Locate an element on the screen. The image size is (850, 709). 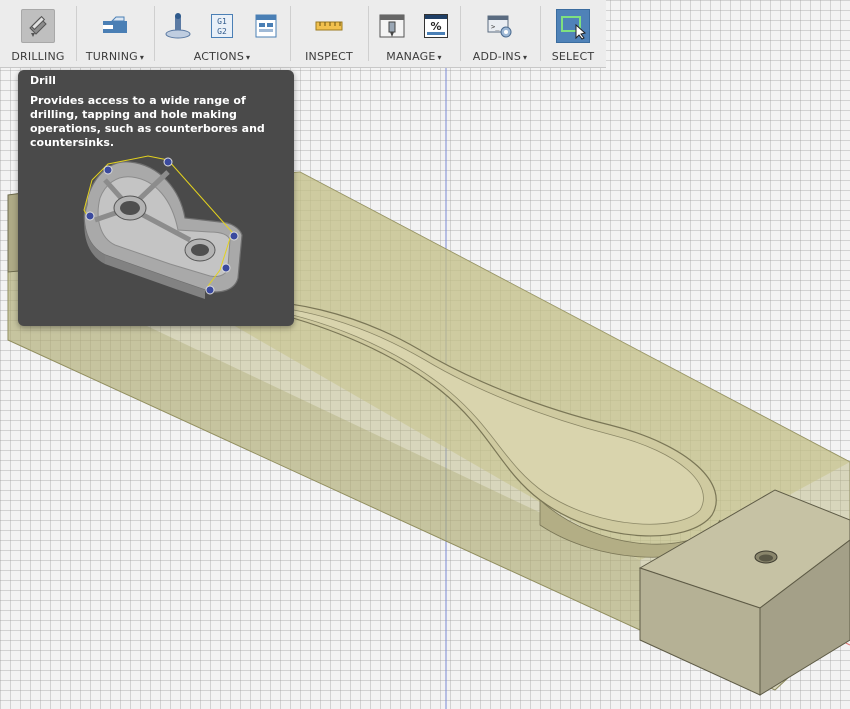
probe-icon is located at coordinates (178, 26).